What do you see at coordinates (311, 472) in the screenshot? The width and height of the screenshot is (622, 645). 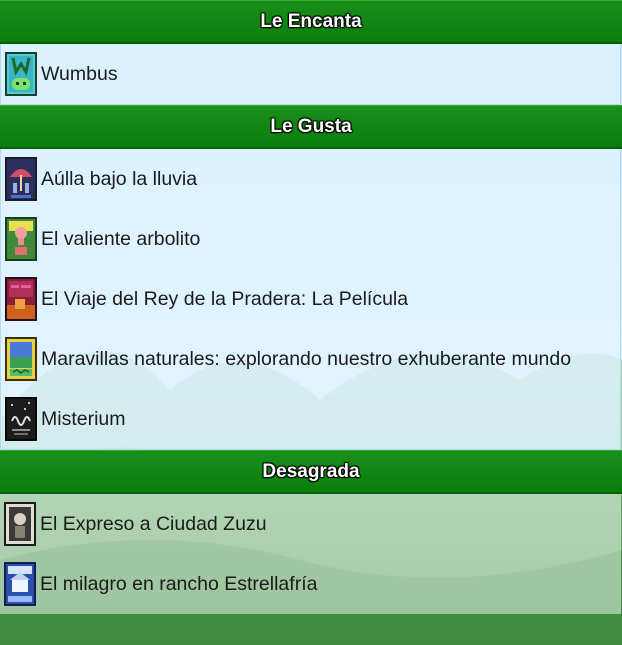 I see `dislikes-header: Desagrada` at bounding box center [311, 472].